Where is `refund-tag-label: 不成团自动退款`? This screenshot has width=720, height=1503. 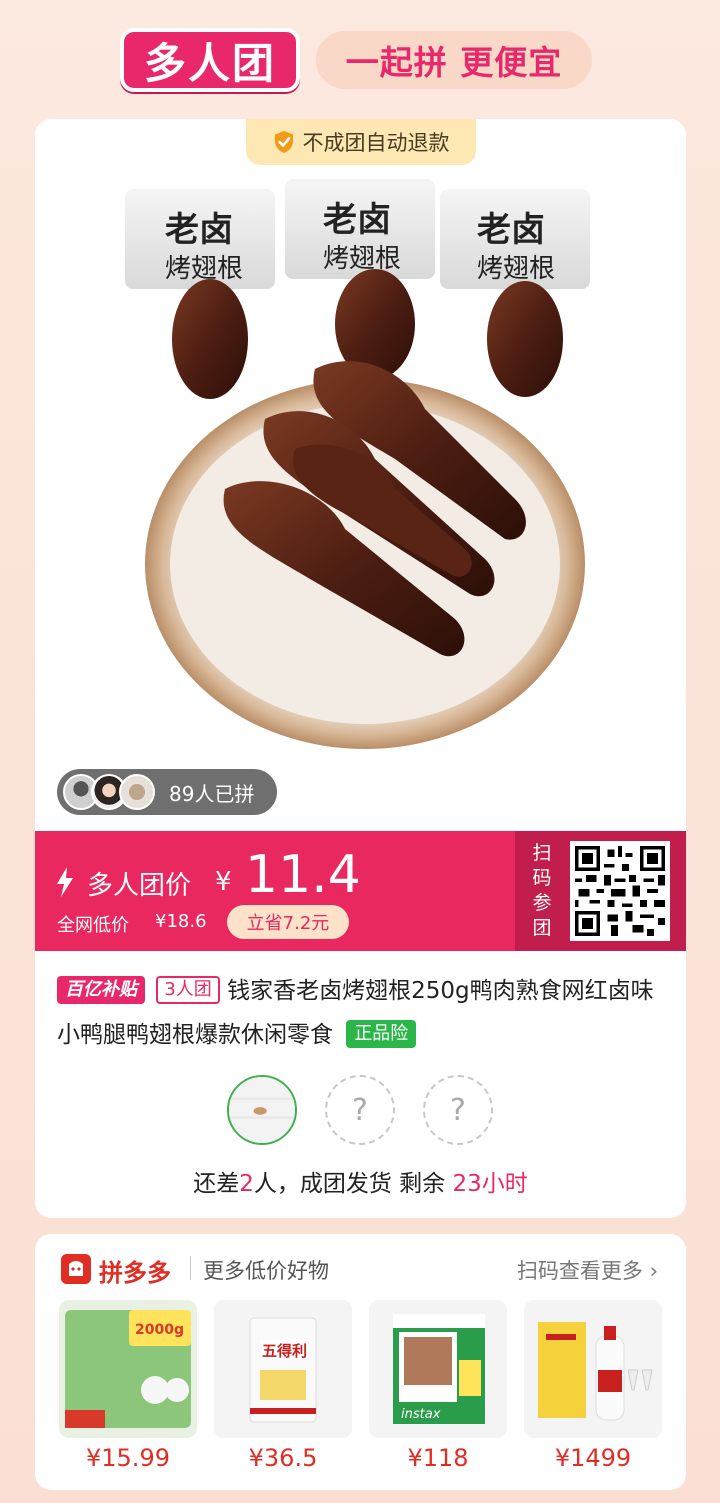 refund-tag-label: 不成团自动退款 is located at coordinates (376, 143).